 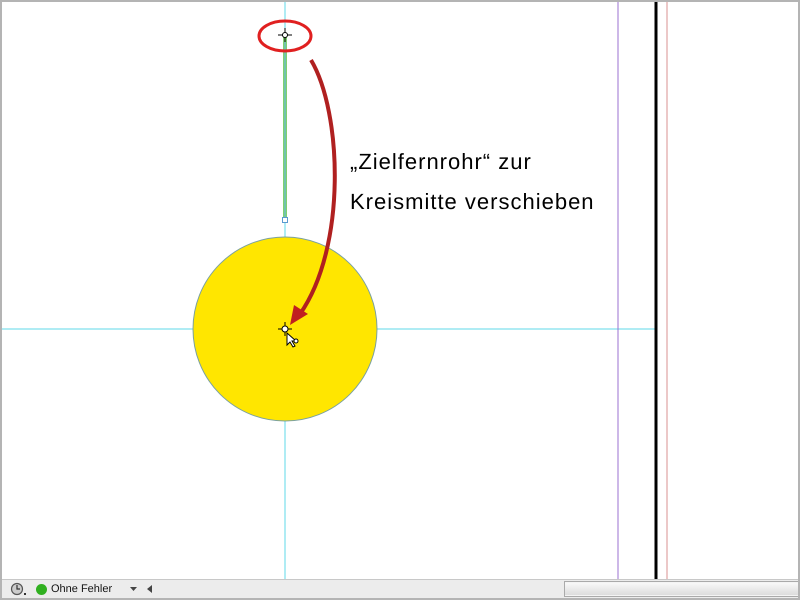 I want to click on scroll-left-icon, so click(x=149, y=589).